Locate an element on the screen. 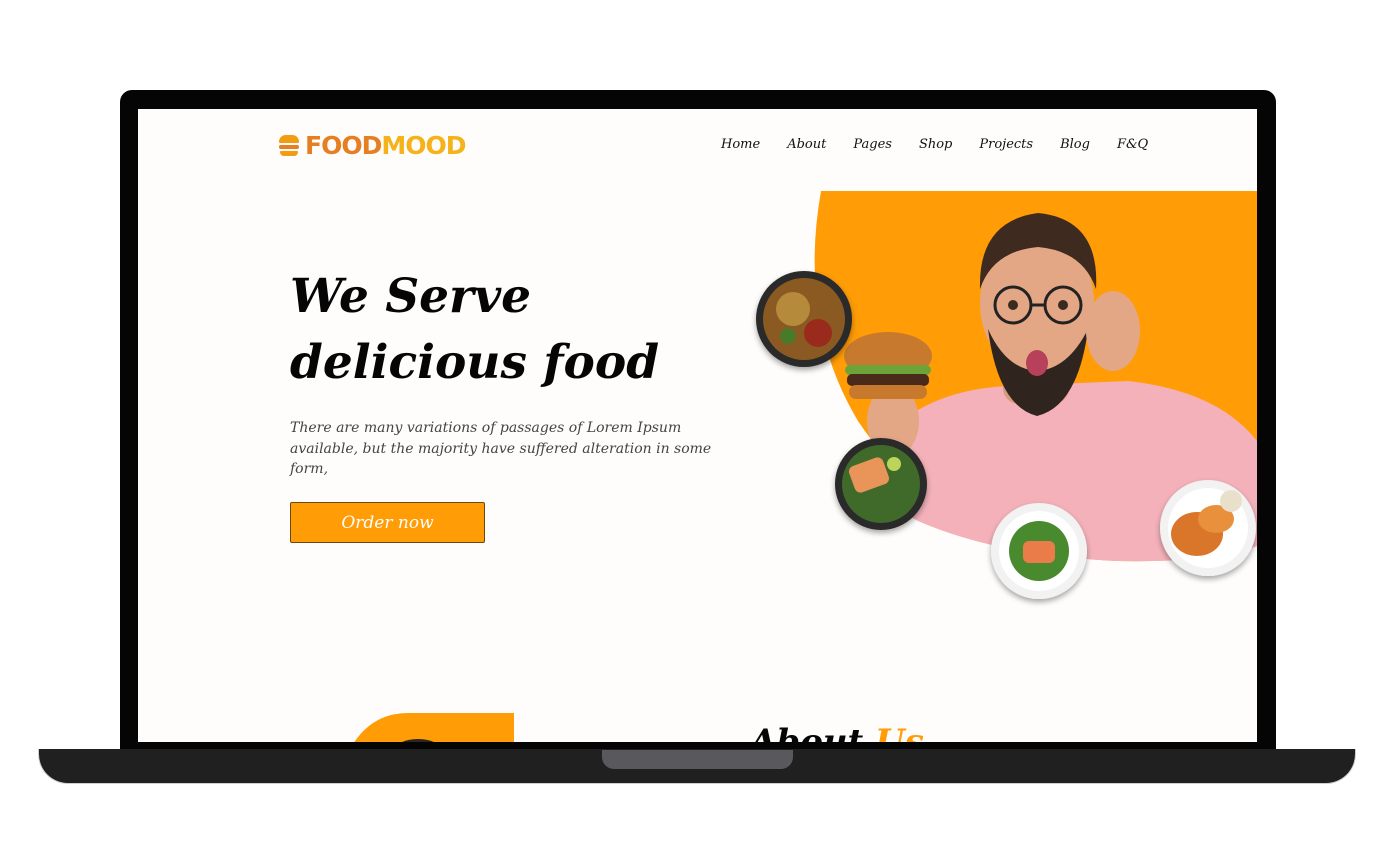 The image size is (1393, 868). laptop-notch is located at coordinates (697, 759).